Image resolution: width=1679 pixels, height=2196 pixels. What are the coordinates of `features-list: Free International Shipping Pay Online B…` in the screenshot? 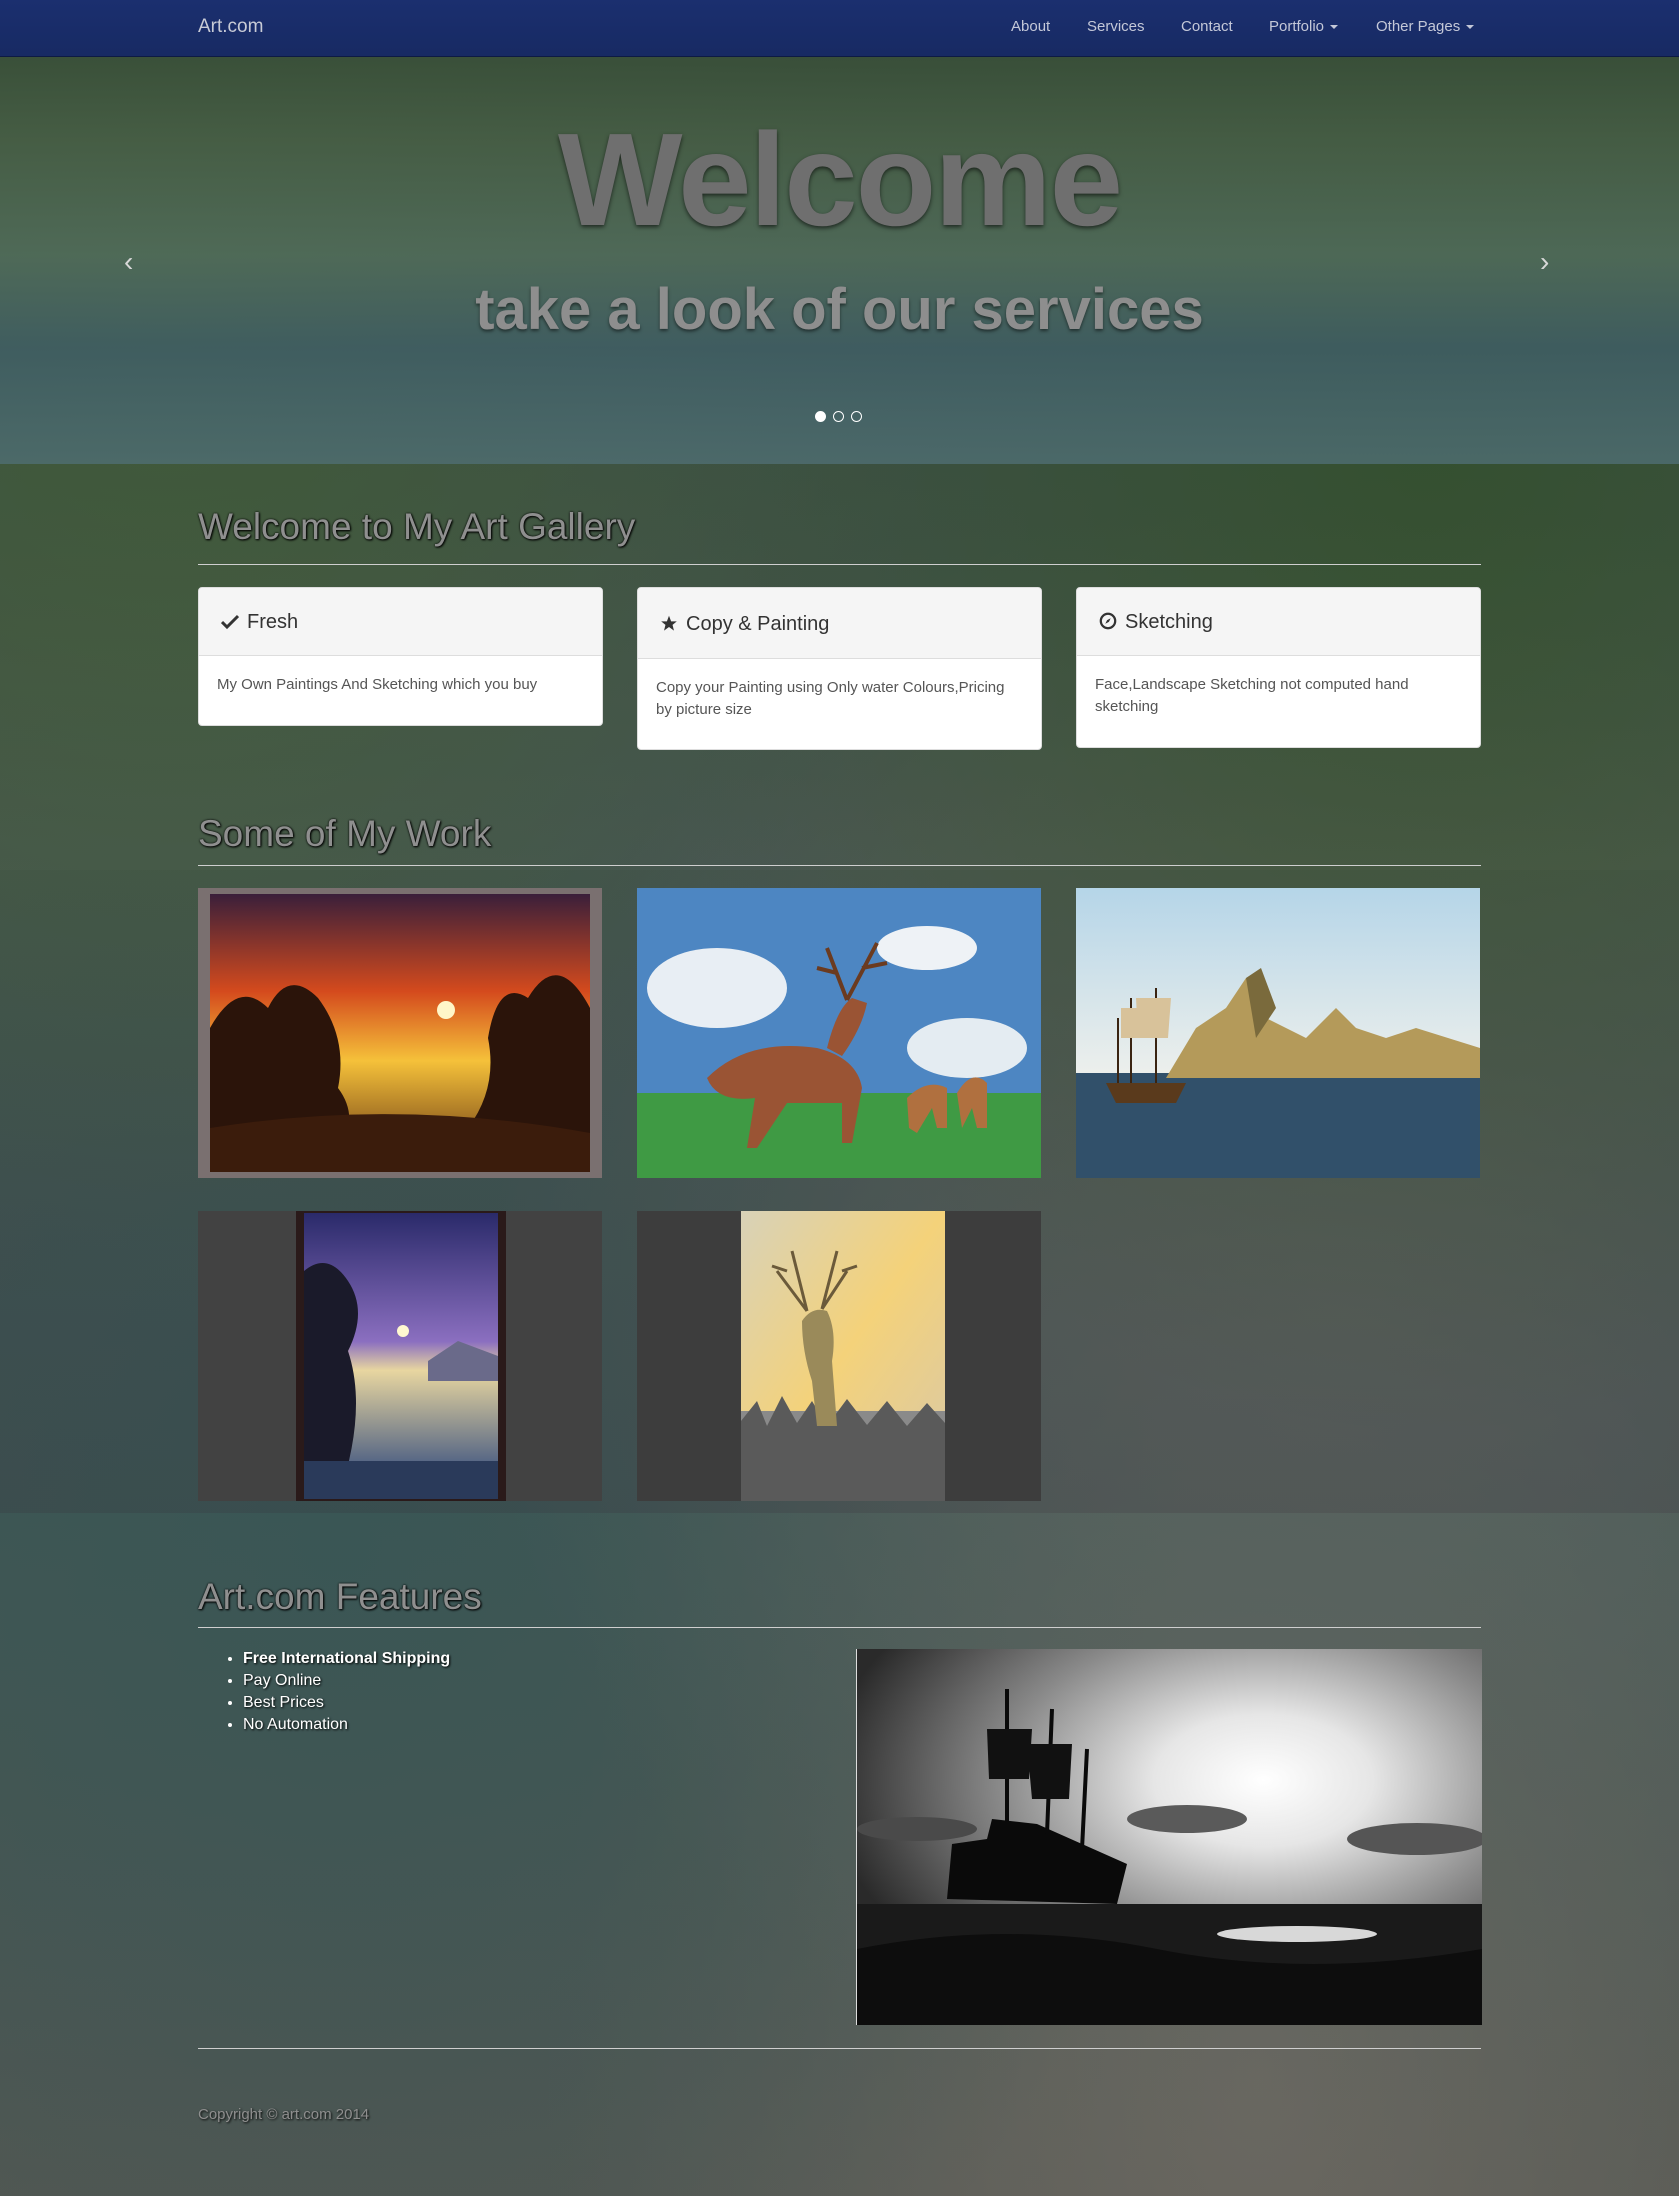 It's located at (336, 1692).